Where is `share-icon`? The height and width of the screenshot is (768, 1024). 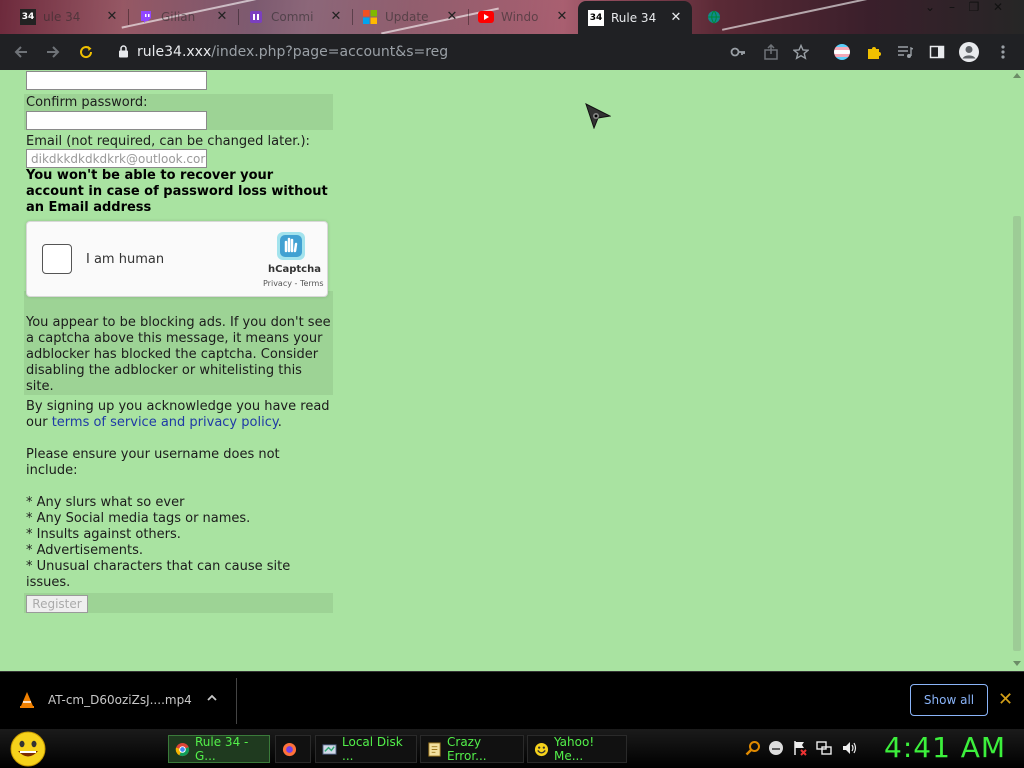
share-icon is located at coordinates (771, 52).